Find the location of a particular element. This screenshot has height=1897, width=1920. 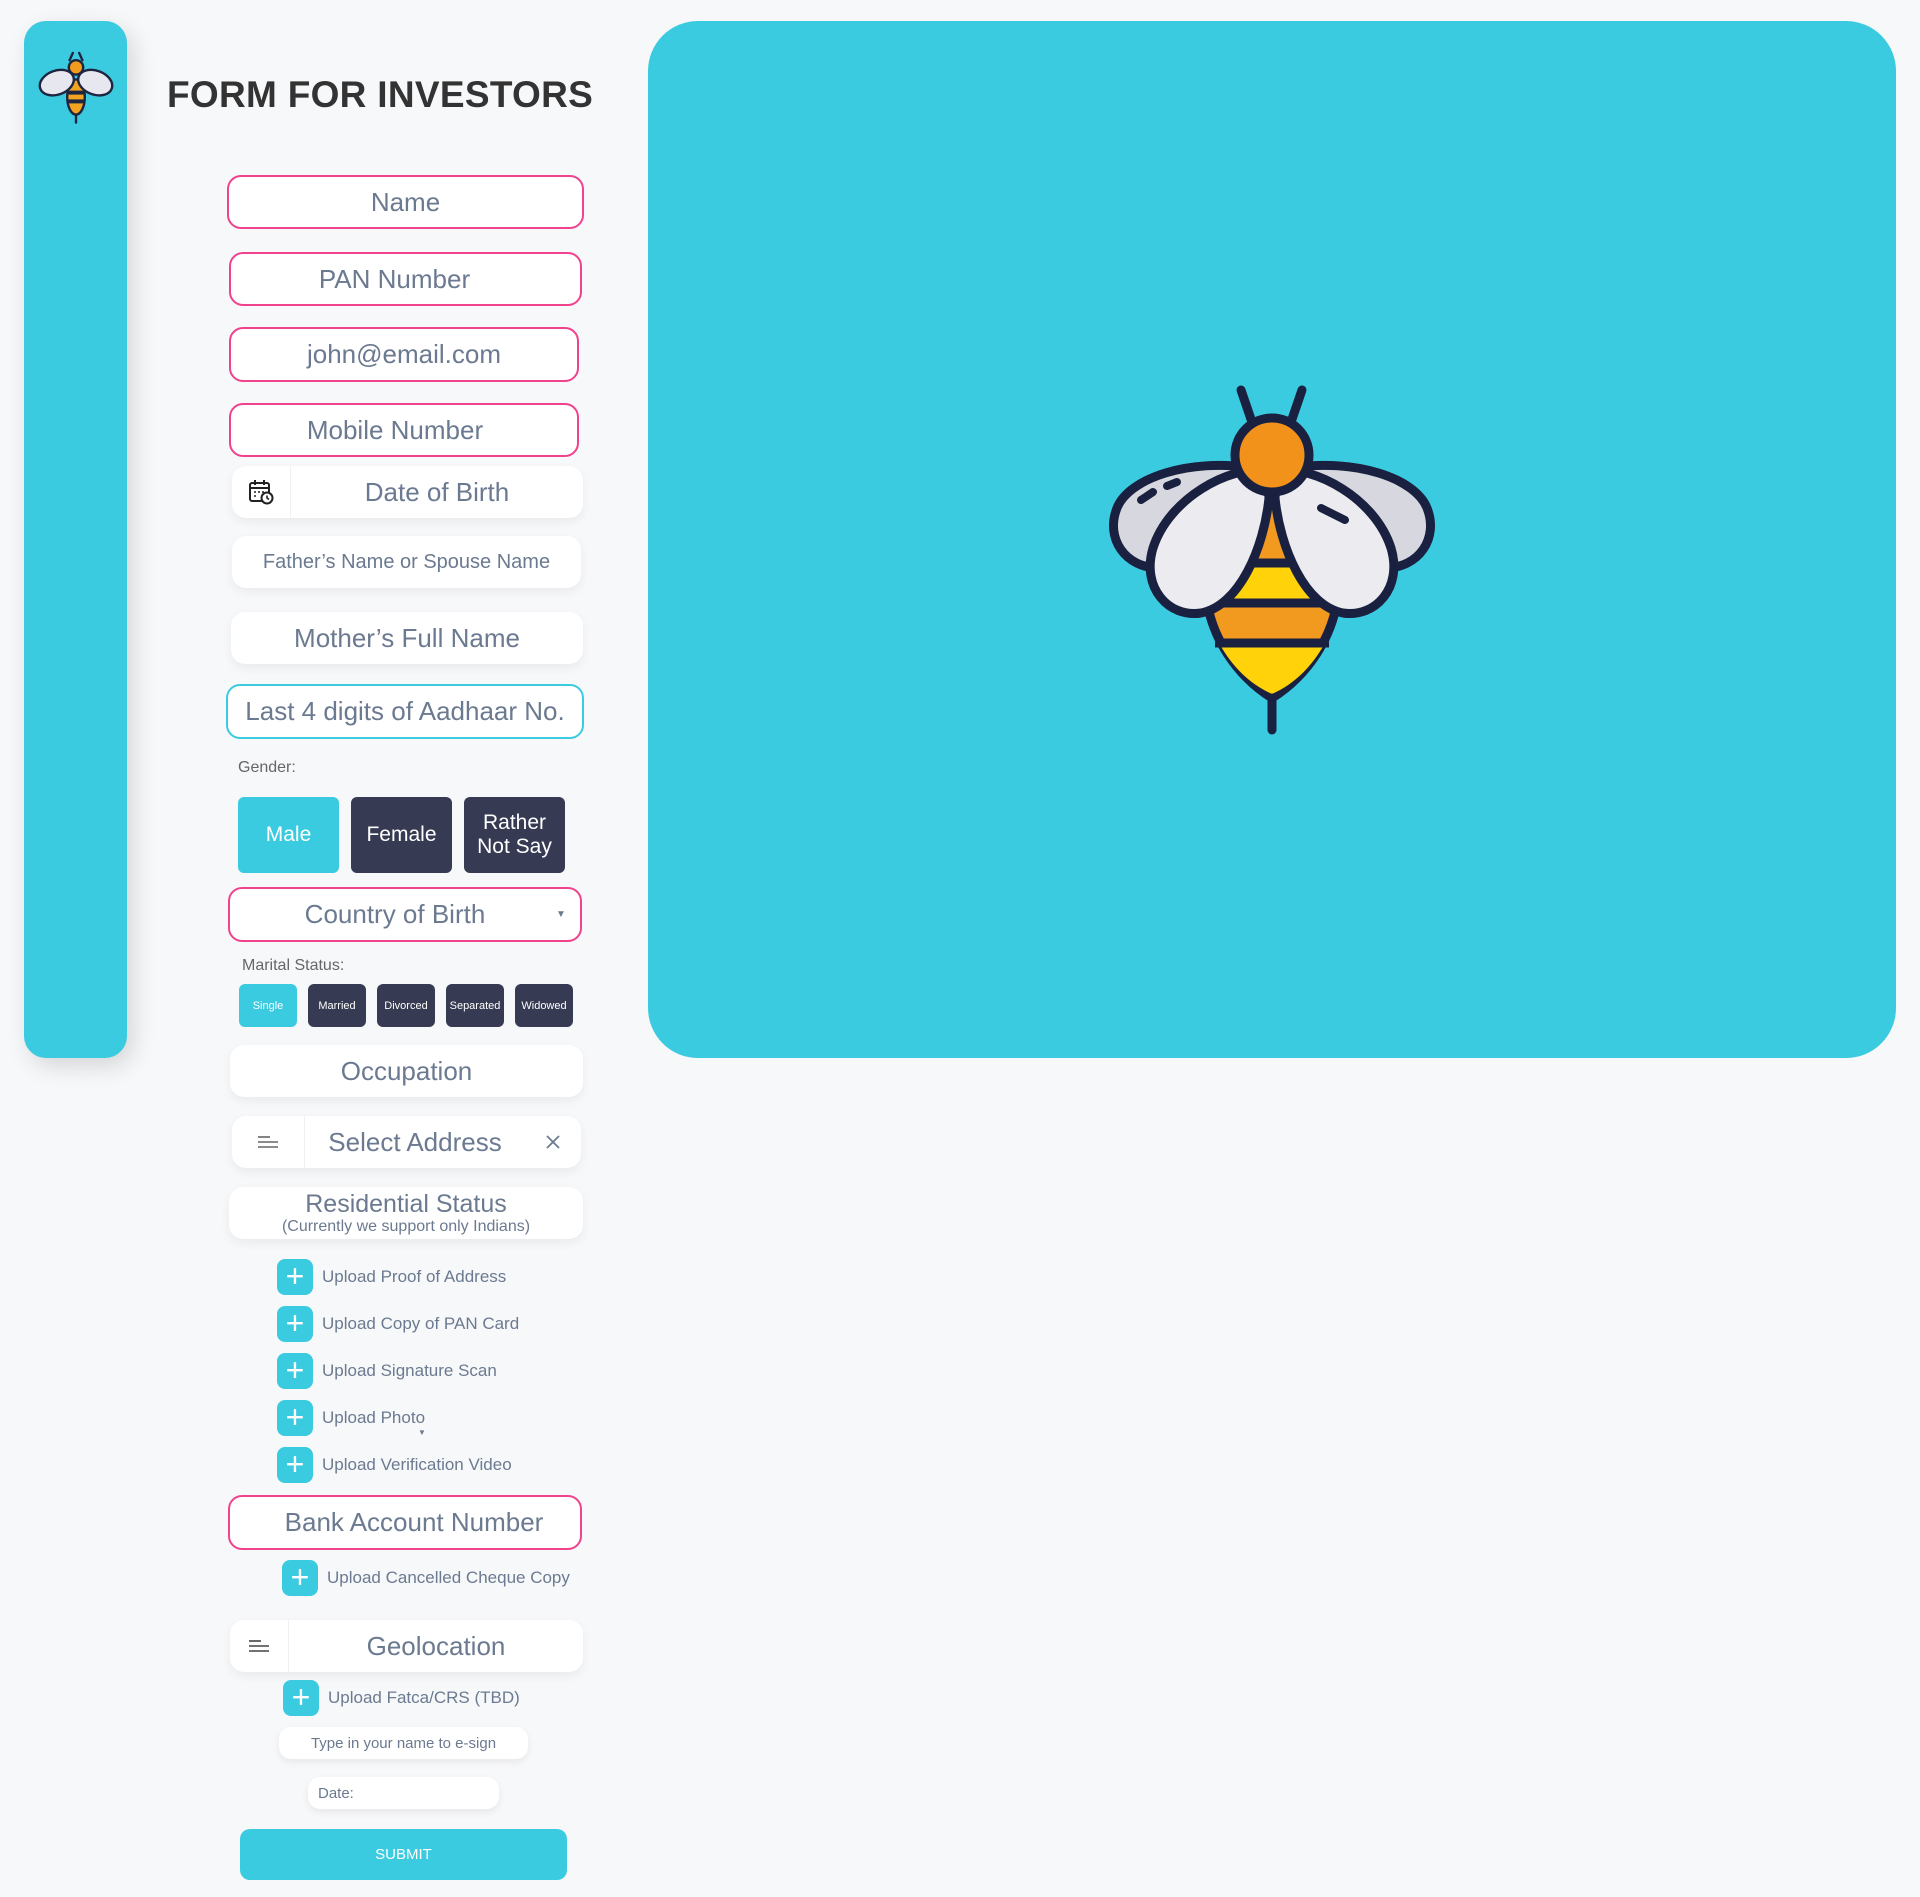

pan-number-input: PAN Number is located at coordinates (405, 279).